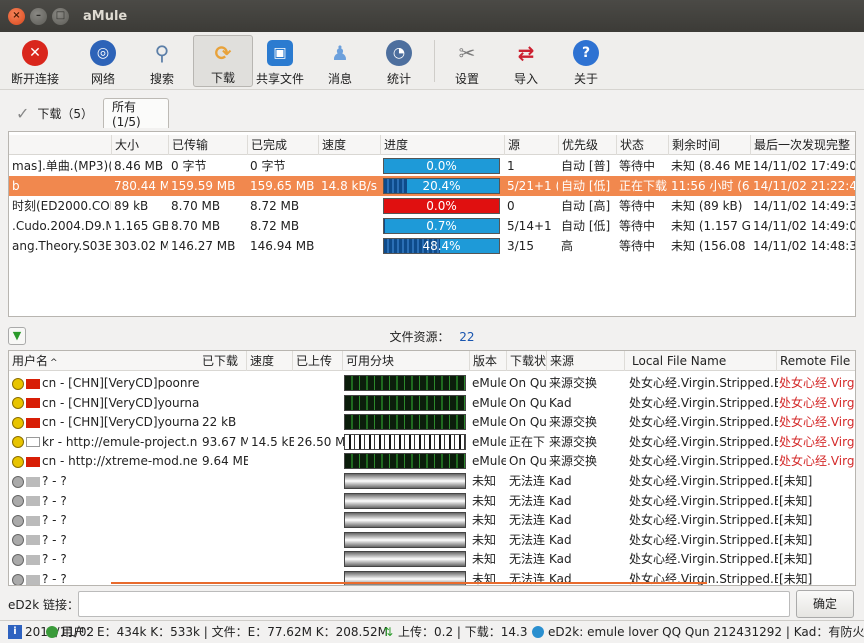 The height and width of the screenshot is (643, 864). What do you see at coordinates (61, 206) in the screenshot?
I see `download-cell-name: 时刻(ED2000.COM` at bounding box center [61, 206].